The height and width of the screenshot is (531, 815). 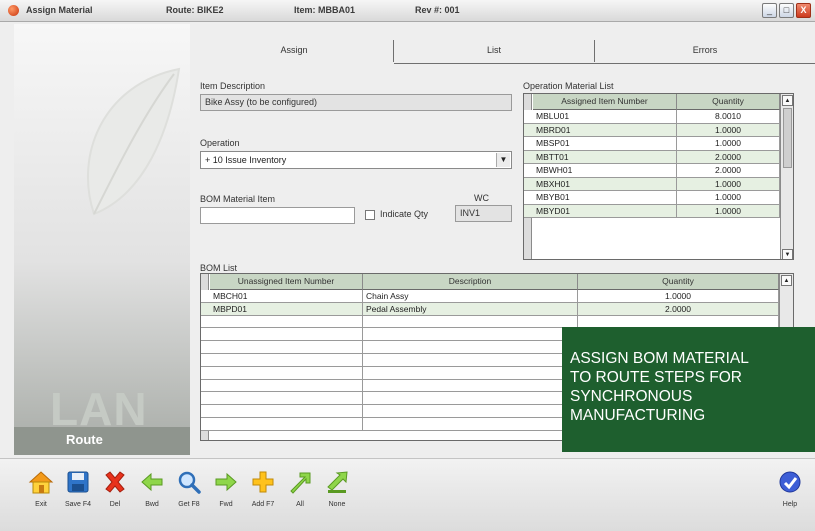 I want to click on column-header-description: Description, so click(x=470, y=282).